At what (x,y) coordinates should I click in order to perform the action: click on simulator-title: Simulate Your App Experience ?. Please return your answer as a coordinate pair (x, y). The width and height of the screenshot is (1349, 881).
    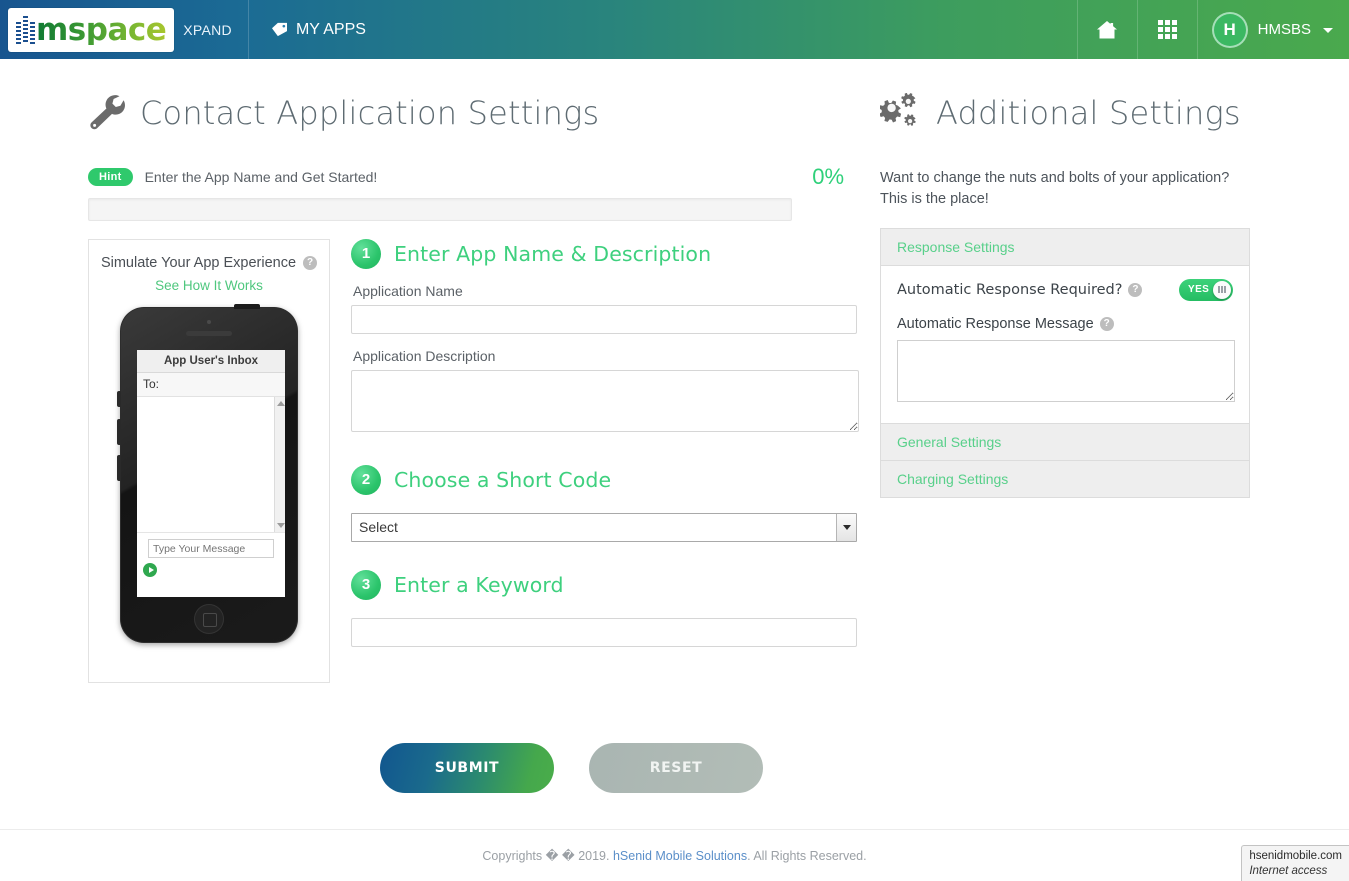
    Looking at the image, I should click on (209, 262).